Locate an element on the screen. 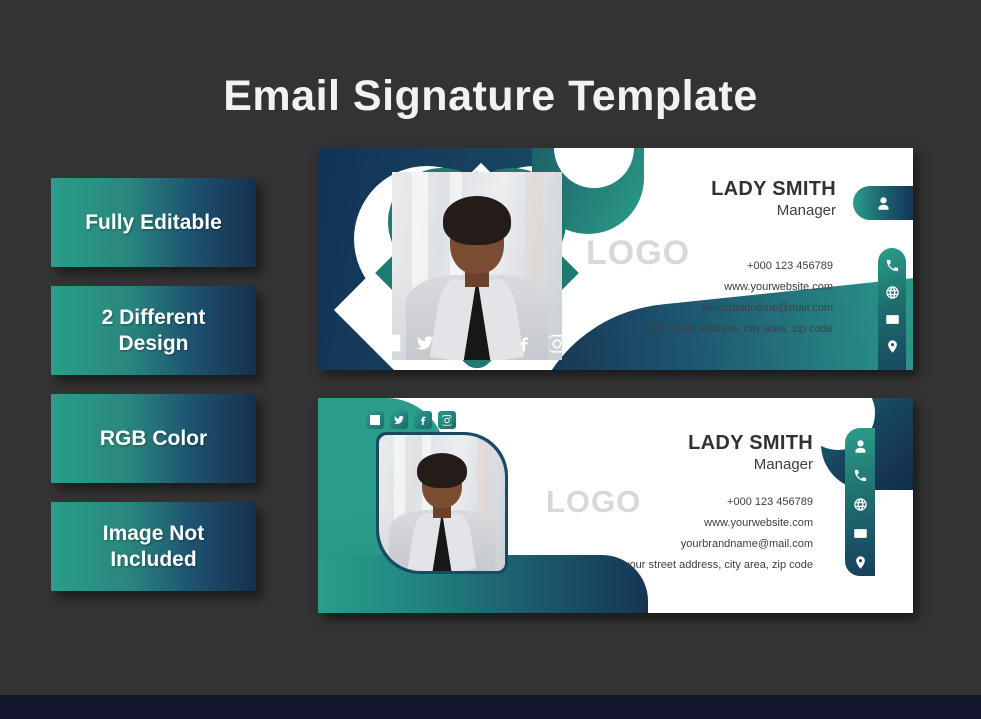 The height and width of the screenshot is (719, 981). feature-label: RGB Color is located at coordinates (153, 438).